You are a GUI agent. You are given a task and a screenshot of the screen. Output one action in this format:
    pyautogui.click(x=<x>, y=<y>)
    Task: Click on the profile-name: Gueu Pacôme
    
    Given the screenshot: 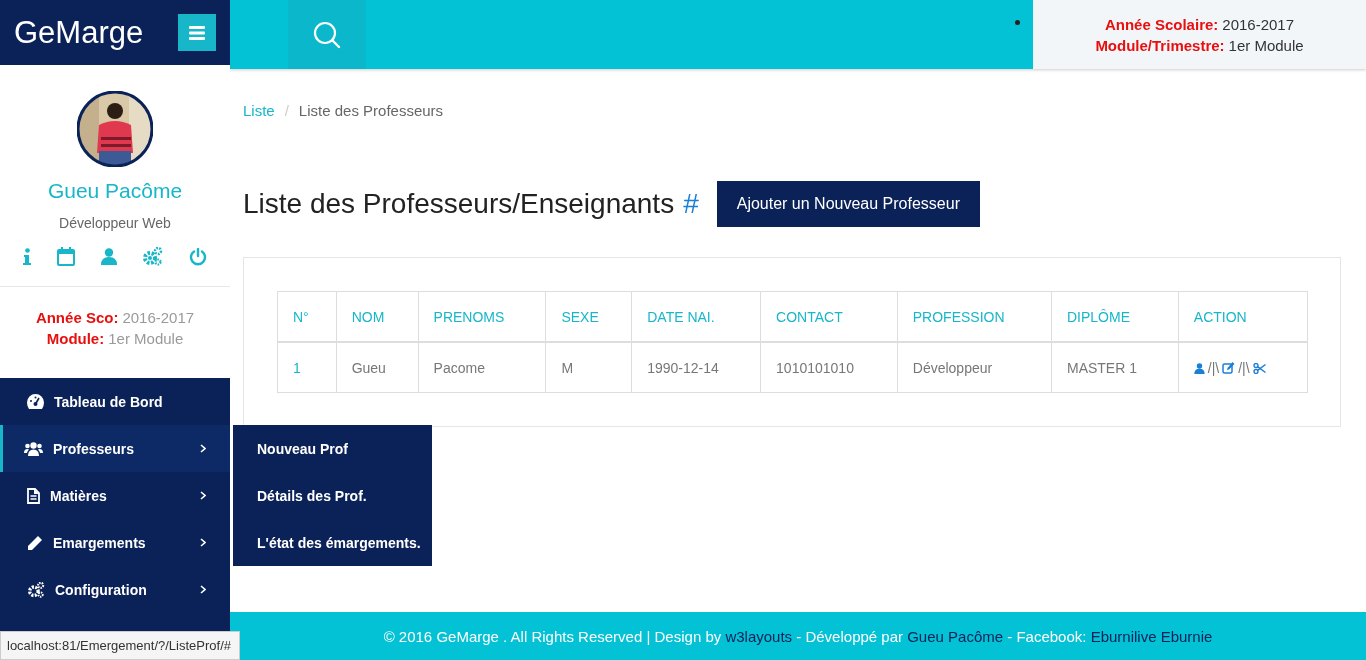 What is the action you would take?
    pyautogui.click(x=115, y=191)
    